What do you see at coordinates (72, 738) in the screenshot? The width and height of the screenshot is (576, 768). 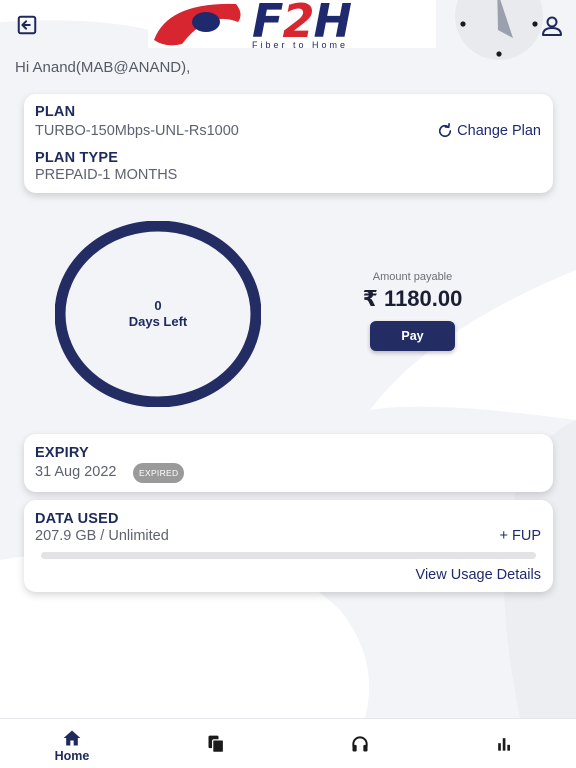 I see `home-icon` at bounding box center [72, 738].